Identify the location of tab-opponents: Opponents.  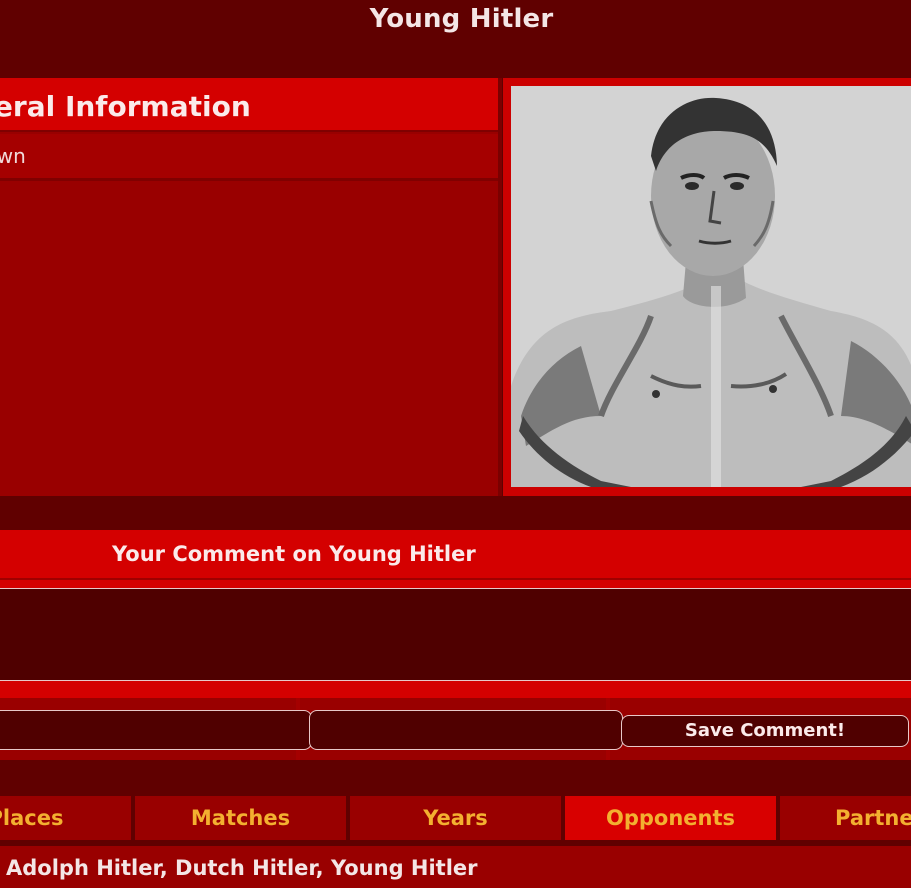
(670, 818).